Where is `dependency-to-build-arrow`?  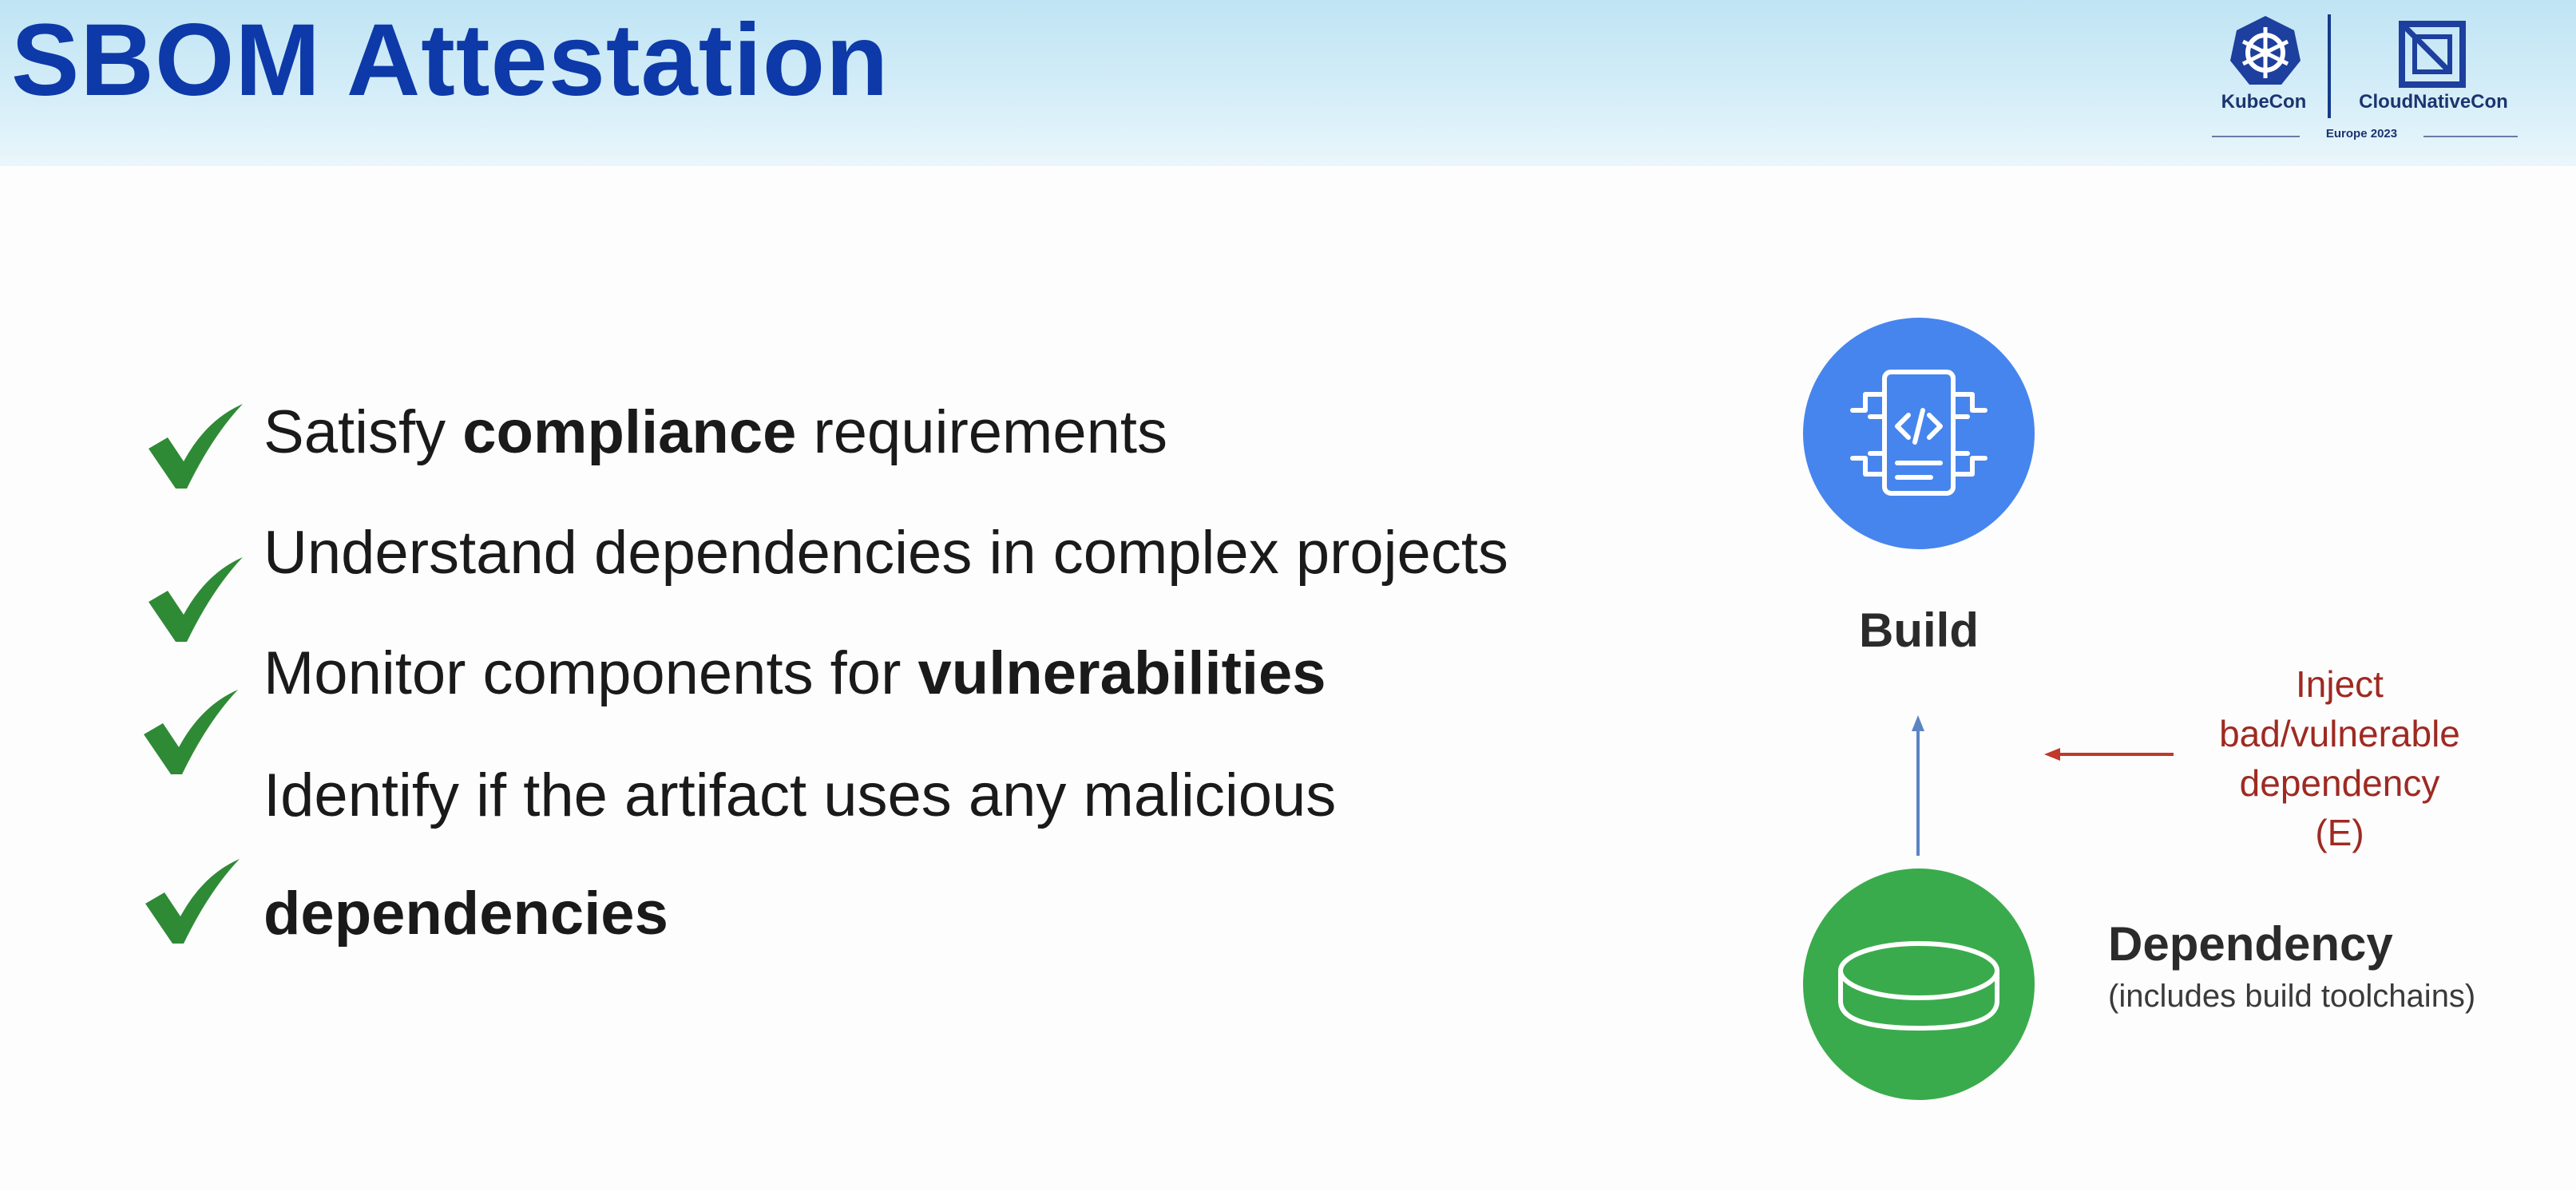 dependency-to-build-arrow is located at coordinates (1918, 785).